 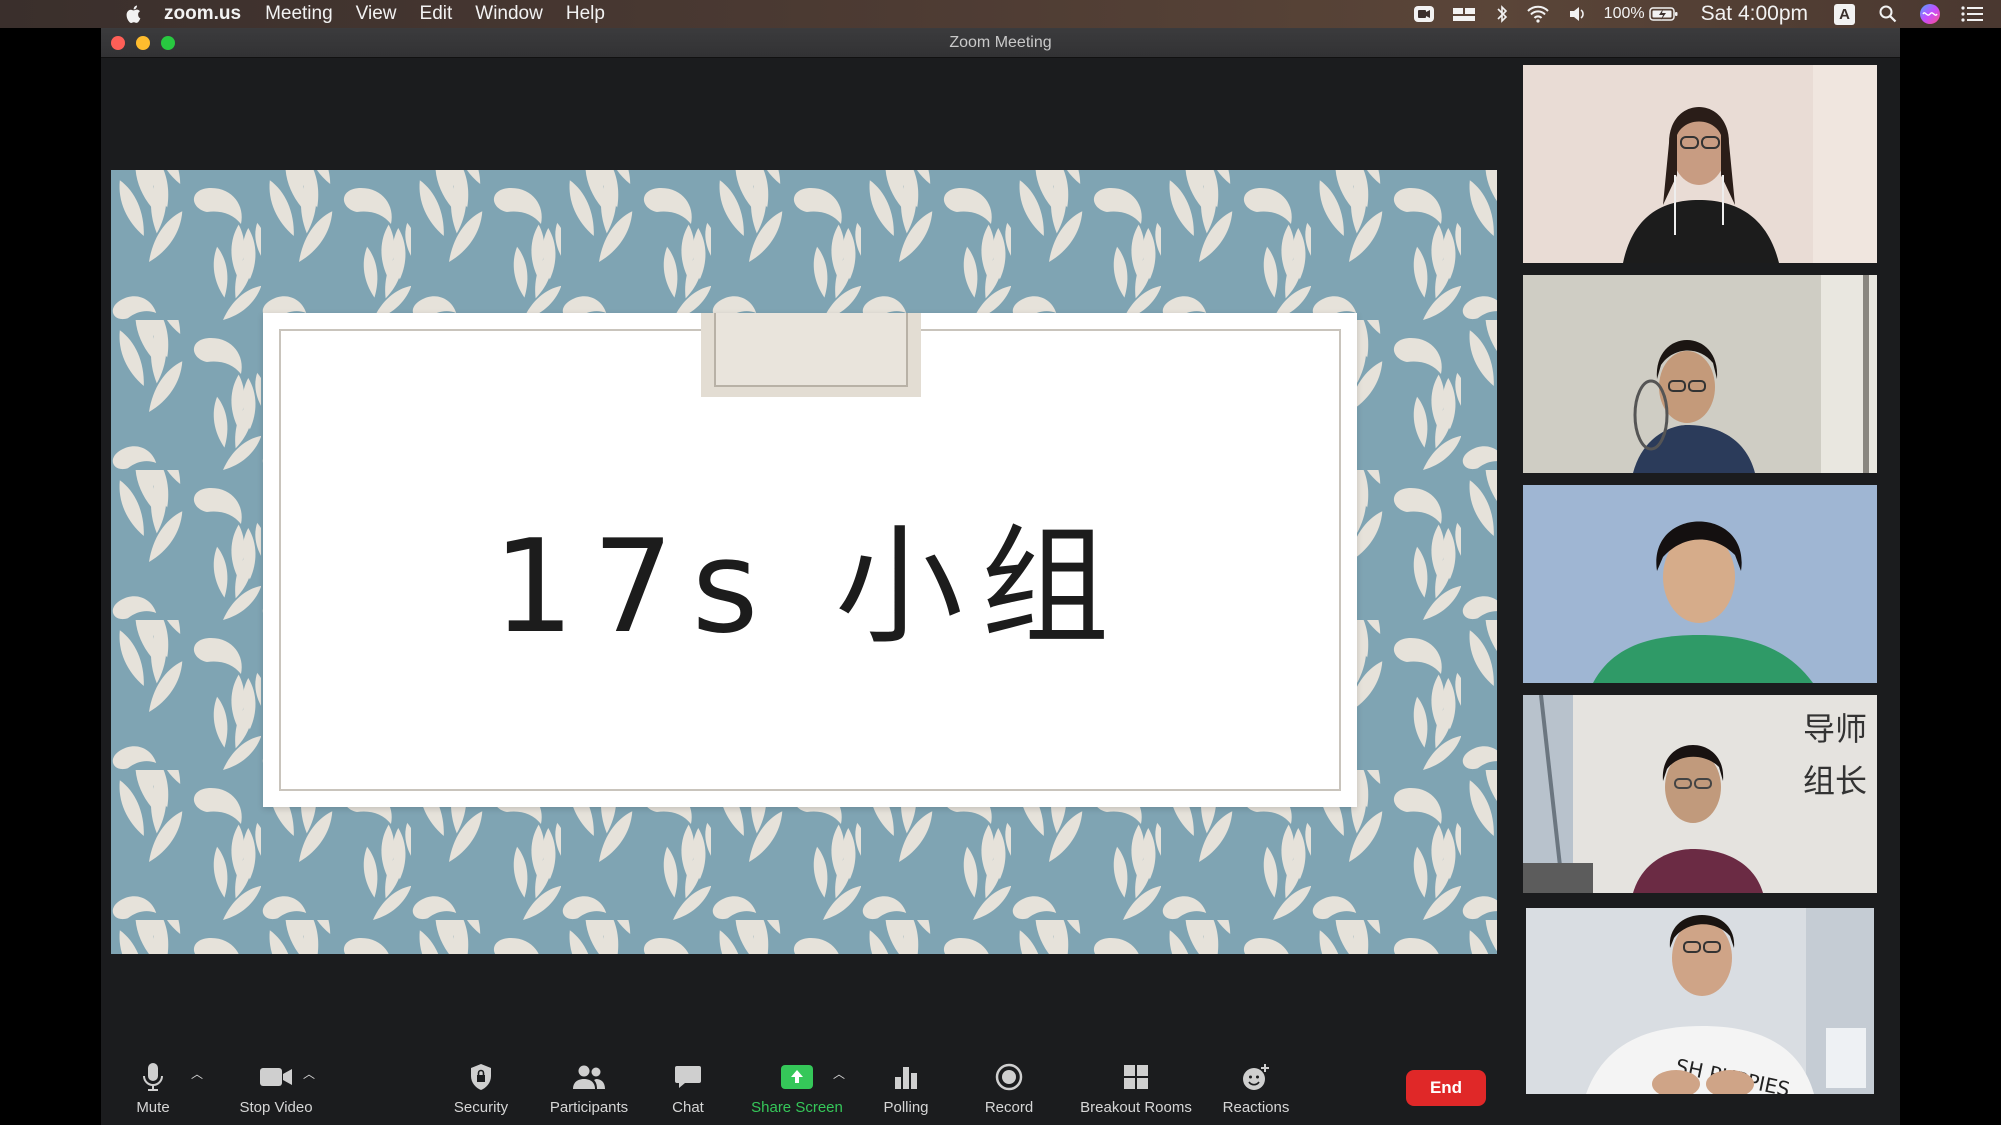 I want to click on battery-percent: 100%, so click(x=1624, y=14).